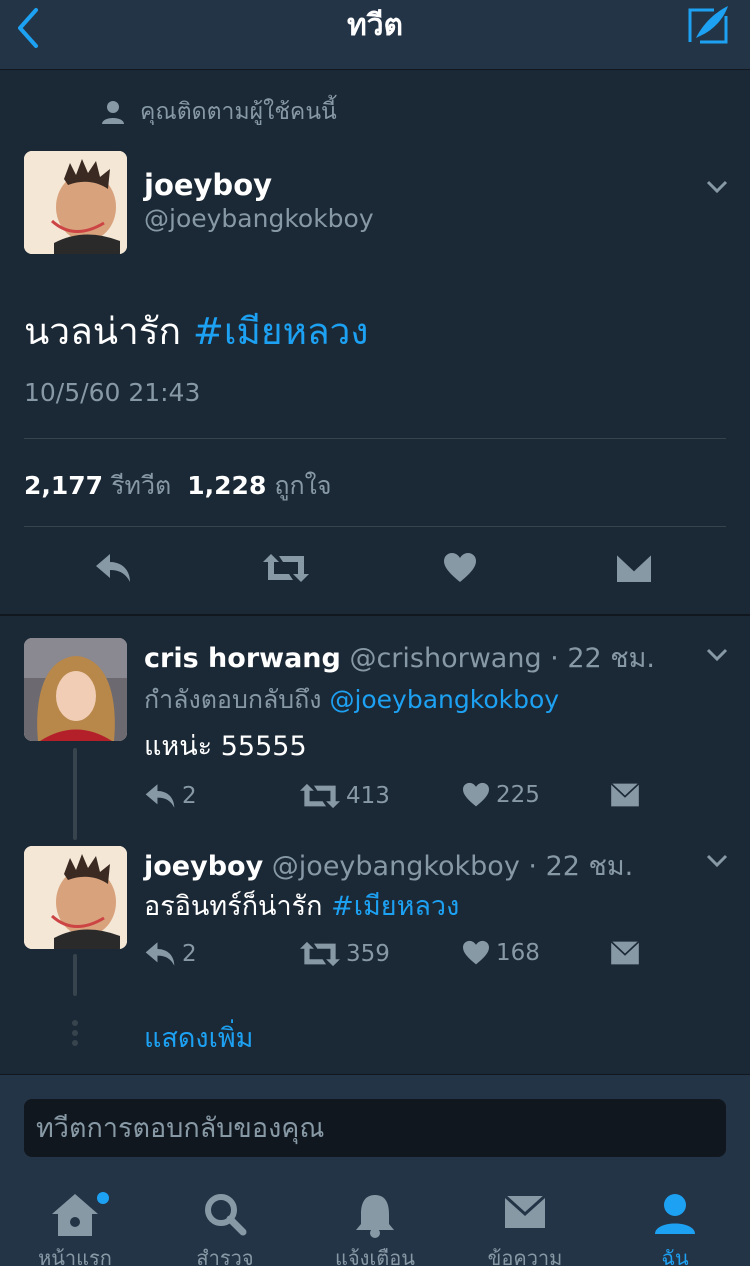 Image resolution: width=750 pixels, height=1266 pixels. I want to click on tweet-text-body: นวลน่ารัก, so click(108, 331).